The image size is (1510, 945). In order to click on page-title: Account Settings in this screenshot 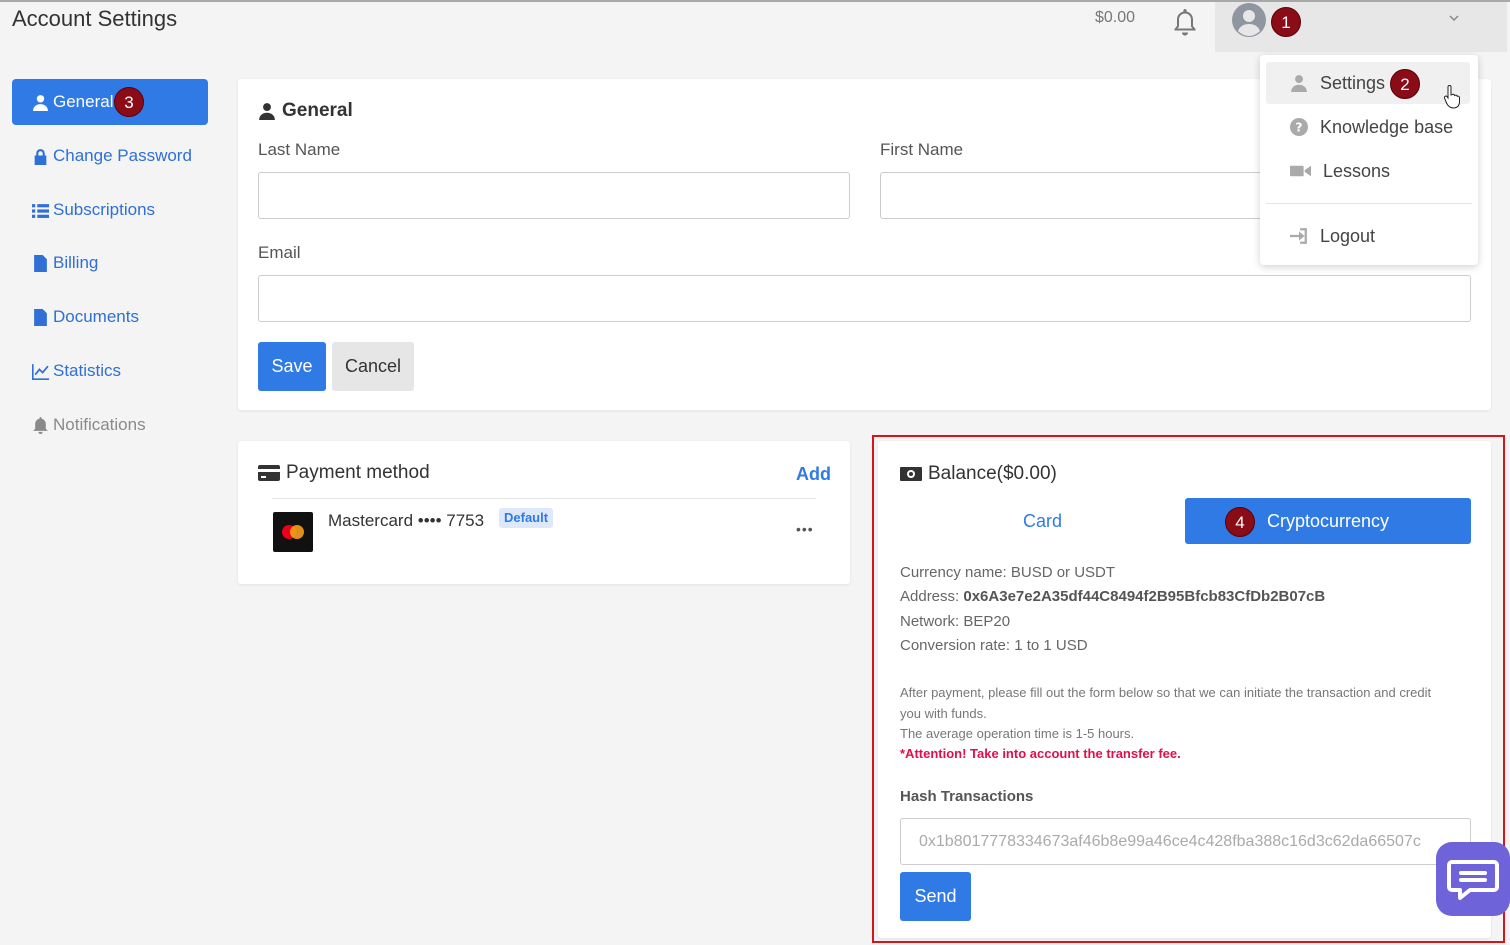, I will do `click(95, 18)`.